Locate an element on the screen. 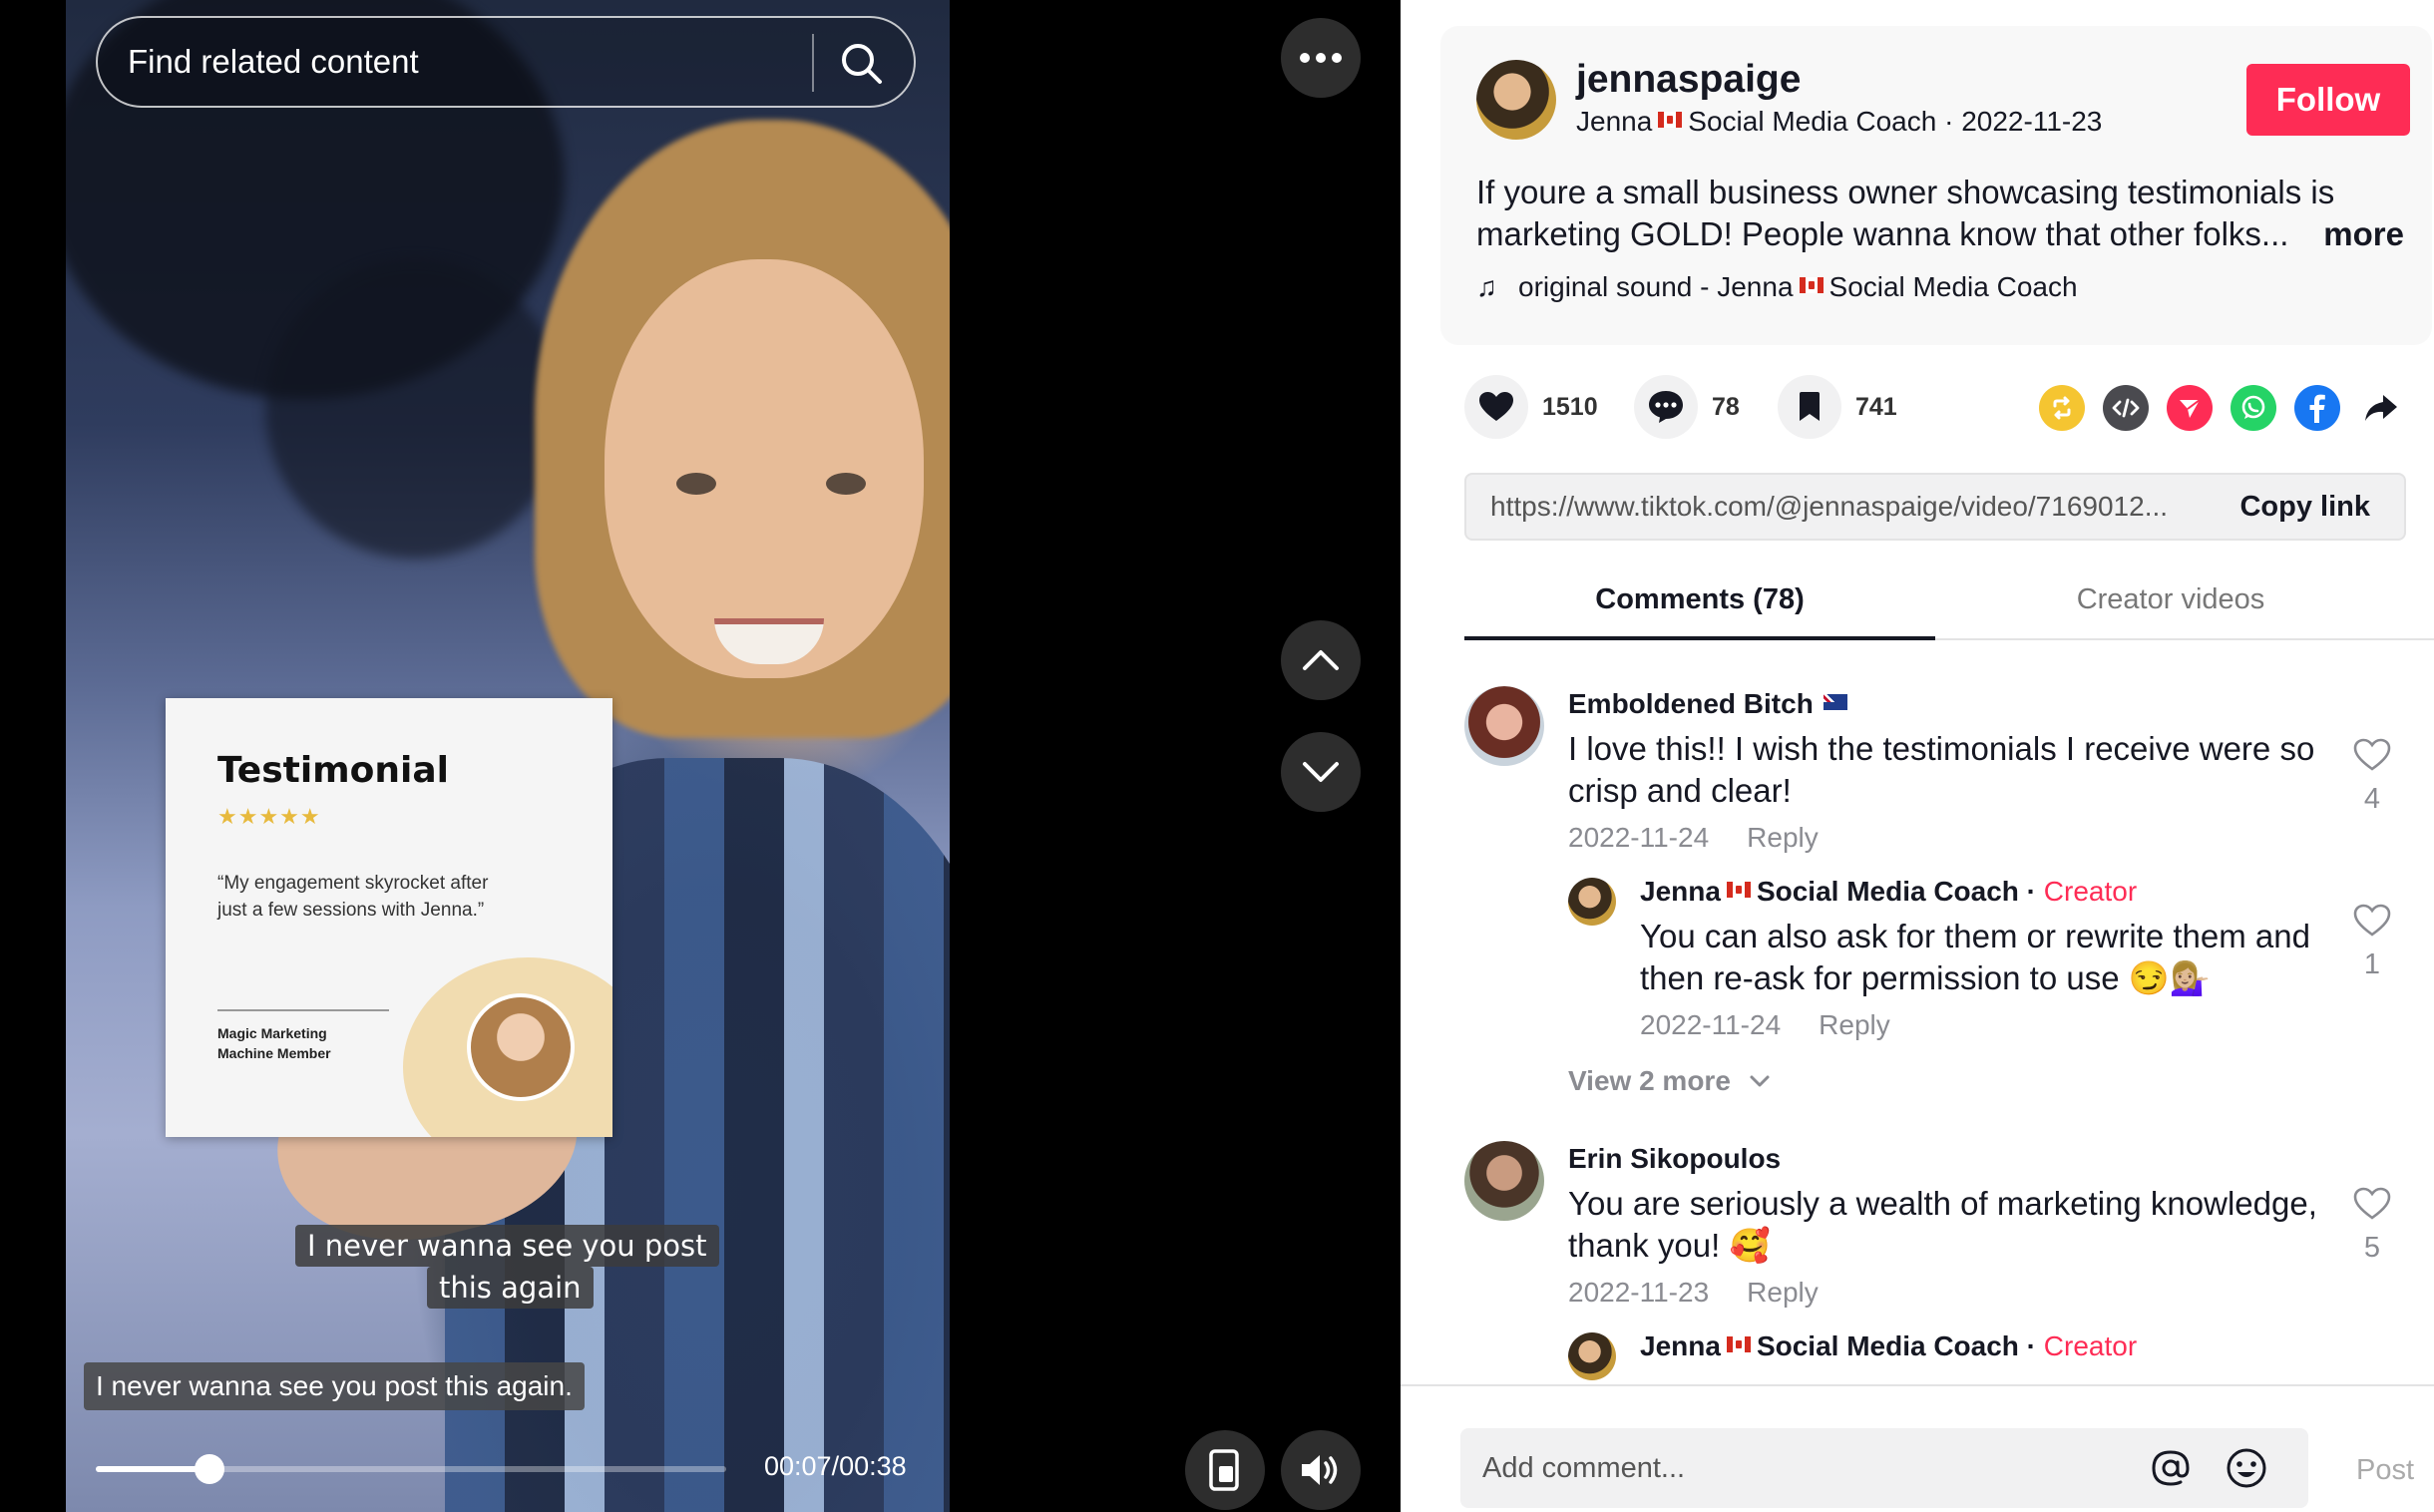 The width and height of the screenshot is (2434, 1512). reply-meta: 2022-11-24 Reply is located at coordinates (1765, 1025).